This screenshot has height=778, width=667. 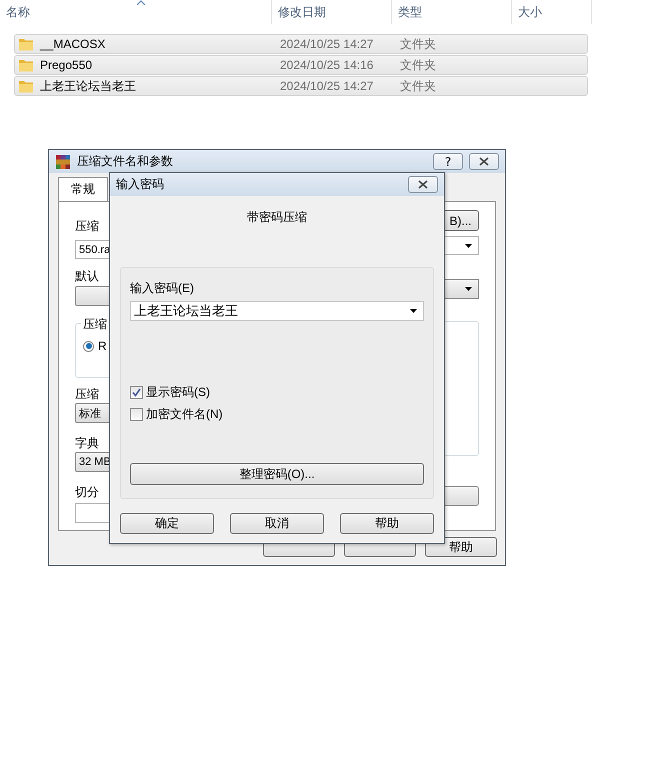 What do you see at coordinates (167, 523) in the screenshot?
I see `dialog-button: 确定` at bounding box center [167, 523].